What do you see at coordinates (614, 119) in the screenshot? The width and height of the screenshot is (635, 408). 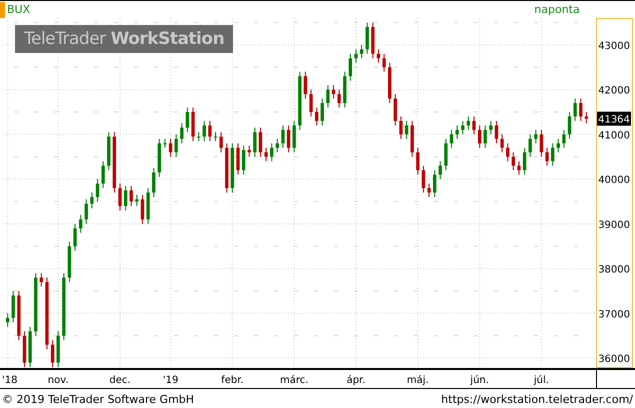 I see `price-badge: 41364` at bounding box center [614, 119].